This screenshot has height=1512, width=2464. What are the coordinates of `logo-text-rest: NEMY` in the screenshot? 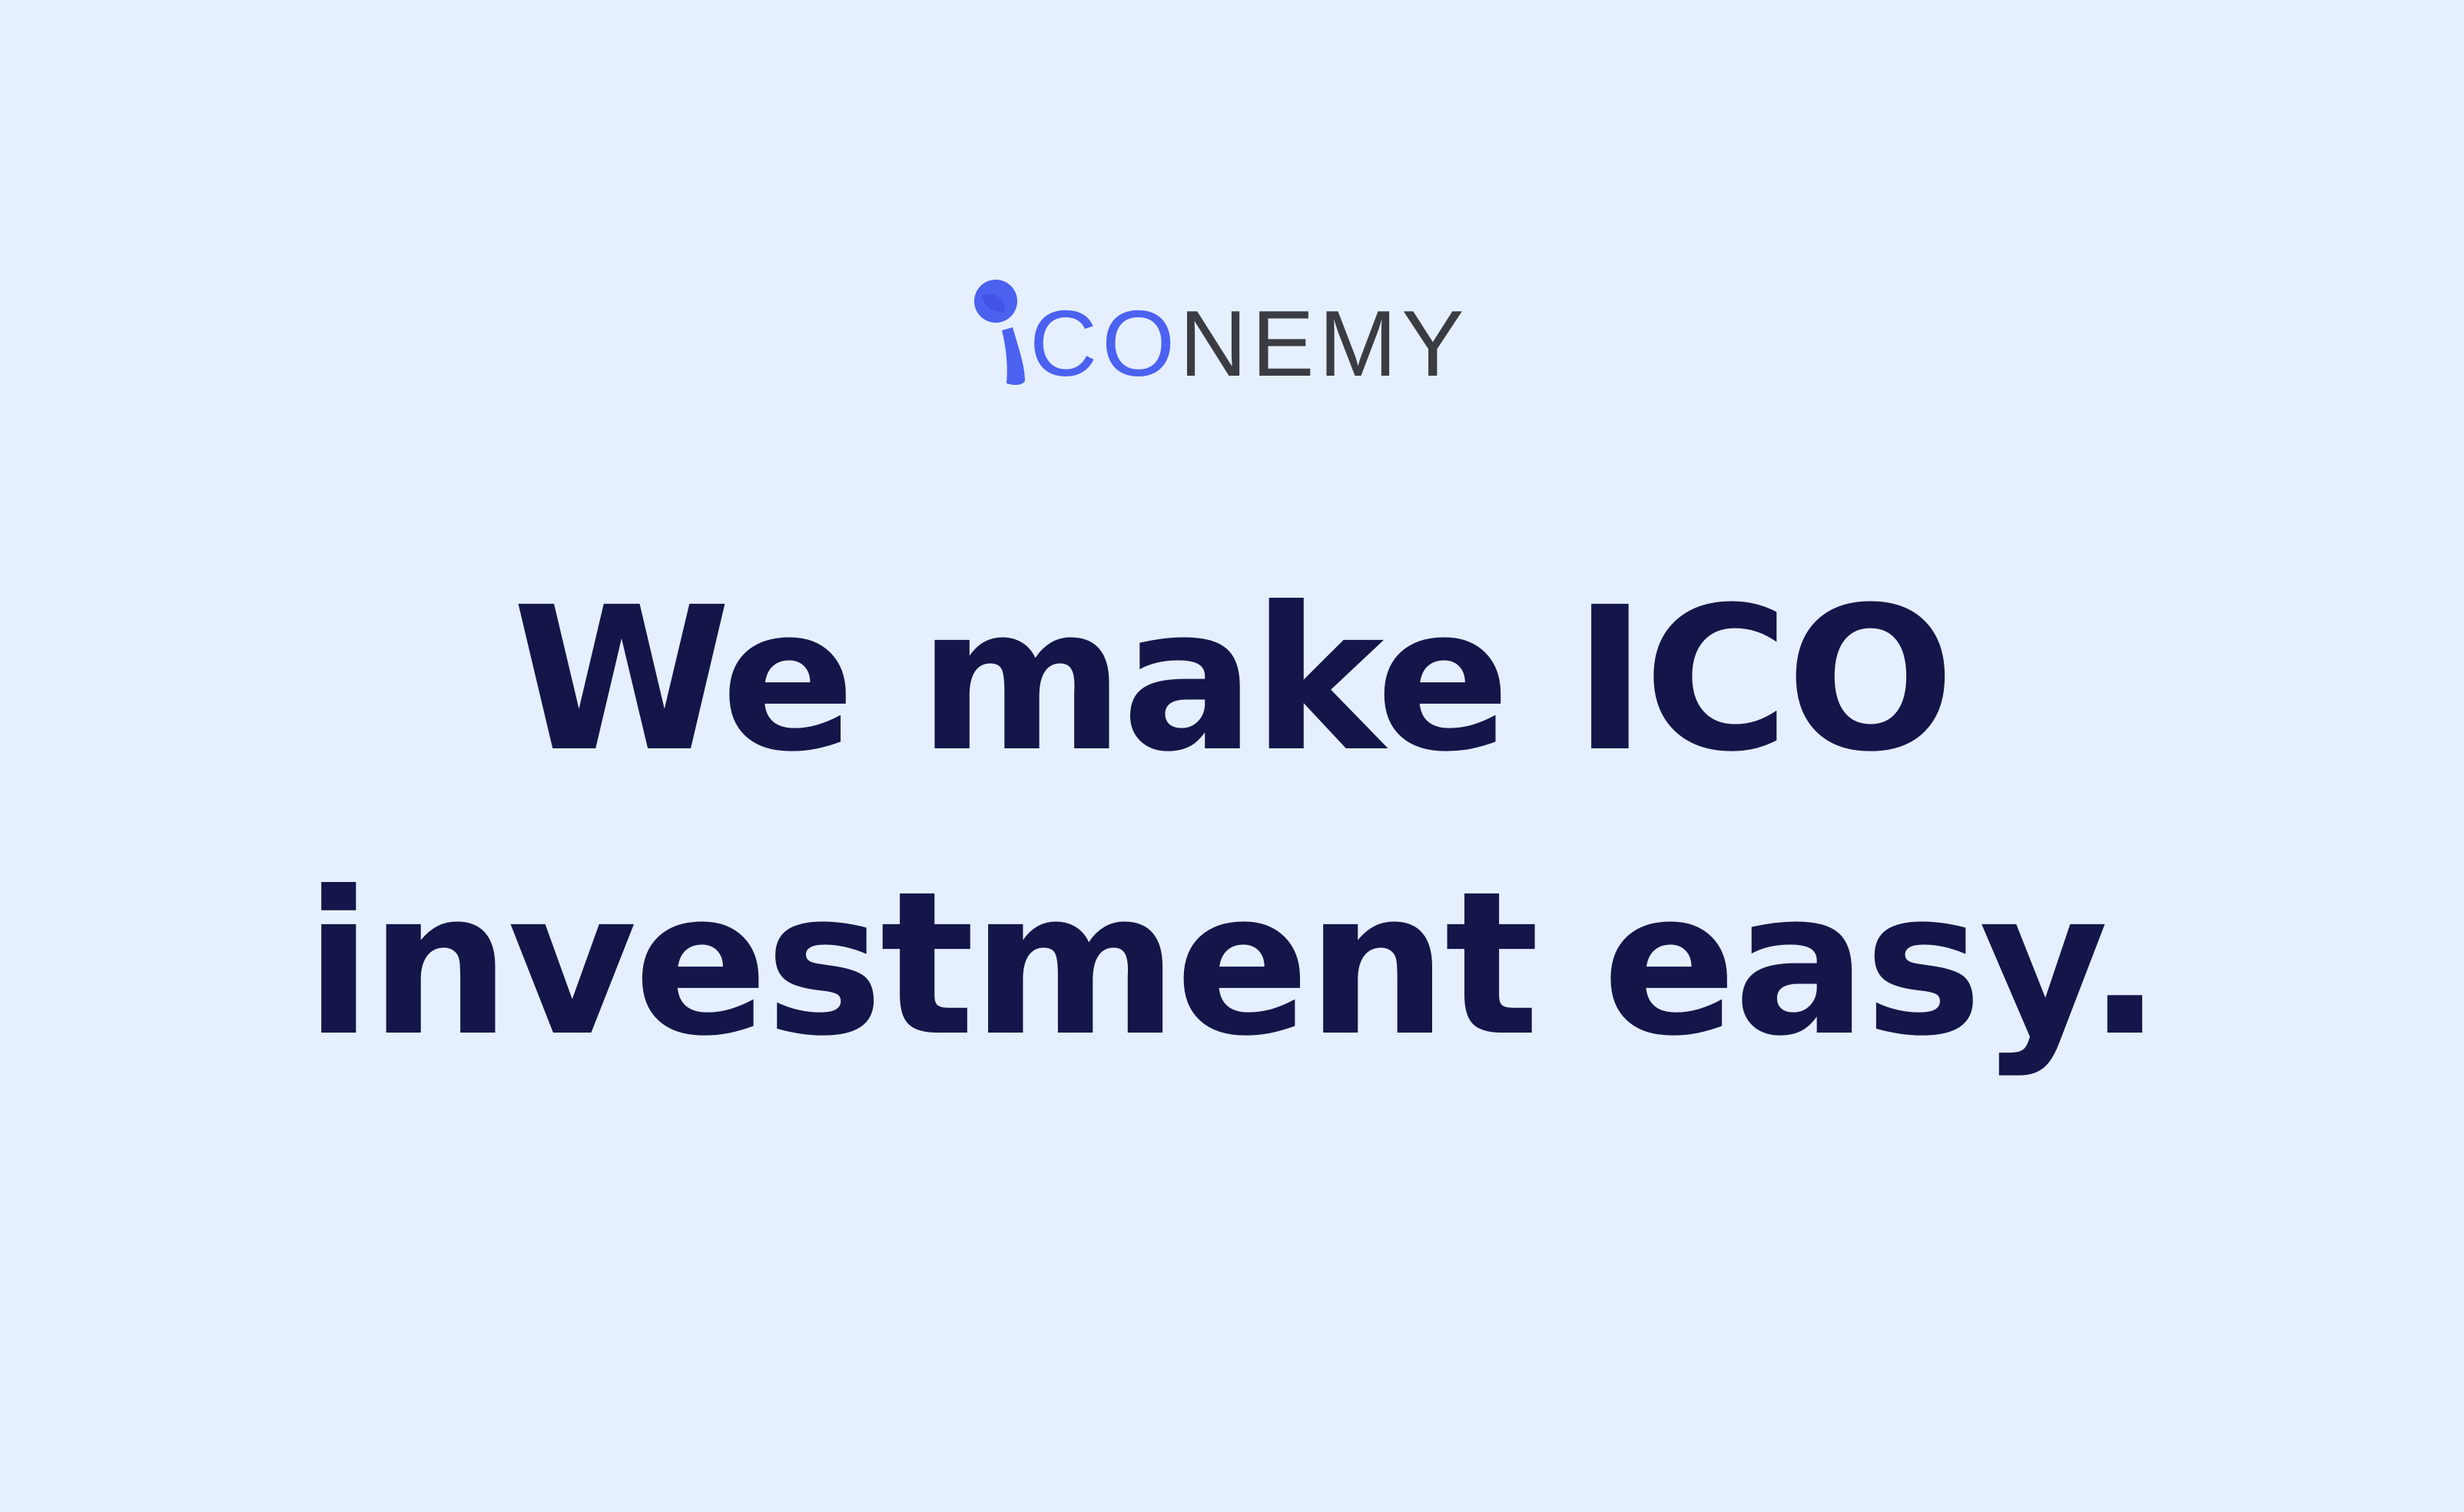 It's located at (1324, 344).